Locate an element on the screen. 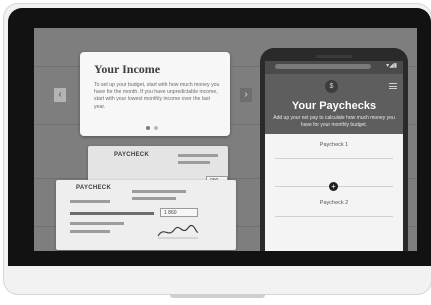 This screenshot has width=431, height=305. monitor-stand is located at coordinates (217, 296).